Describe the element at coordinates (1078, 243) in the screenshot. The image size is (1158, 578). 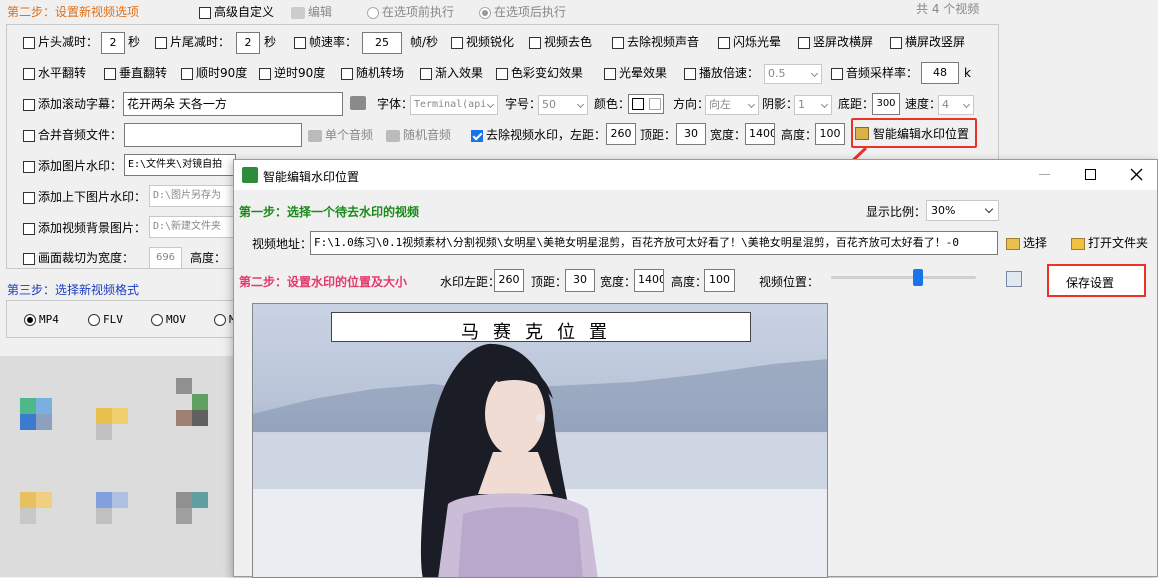
I see `open-folder-icon` at that location.